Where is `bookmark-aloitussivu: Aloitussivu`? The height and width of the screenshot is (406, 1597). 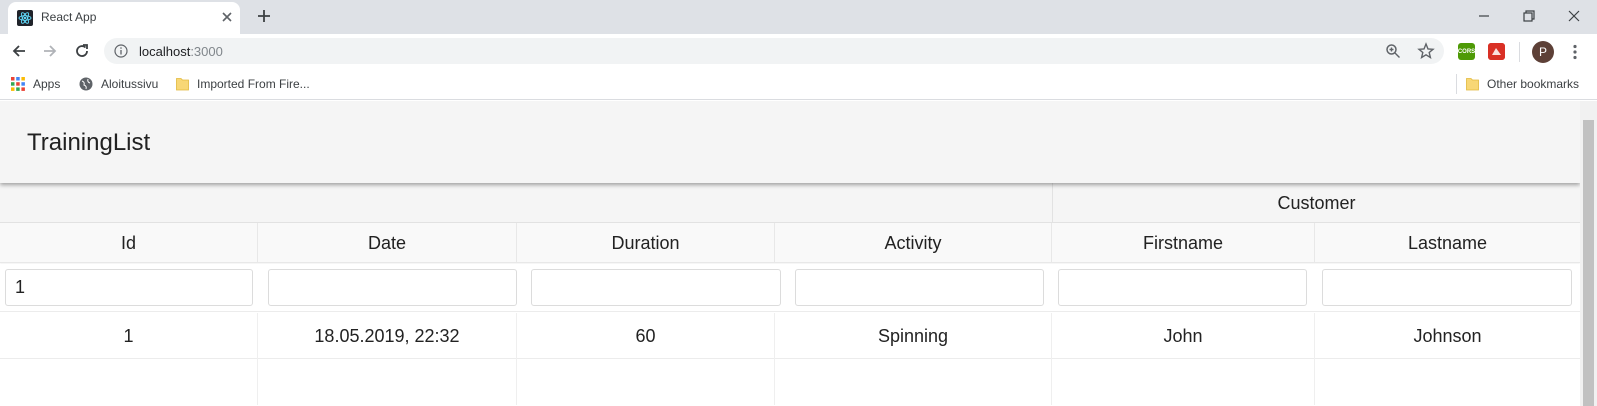 bookmark-aloitussivu: Aloitussivu is located at coordinates (118, 84).